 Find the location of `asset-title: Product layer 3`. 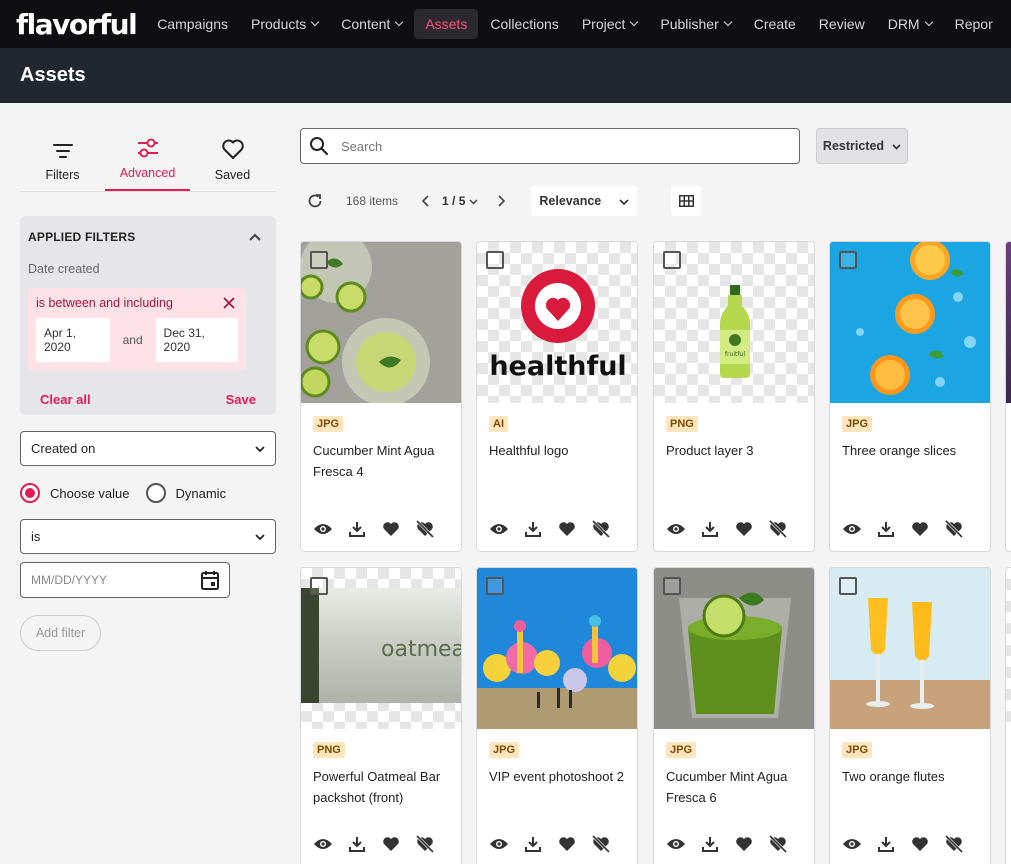

asset-title: Product layer 3 is located at coordinates (736, 450).